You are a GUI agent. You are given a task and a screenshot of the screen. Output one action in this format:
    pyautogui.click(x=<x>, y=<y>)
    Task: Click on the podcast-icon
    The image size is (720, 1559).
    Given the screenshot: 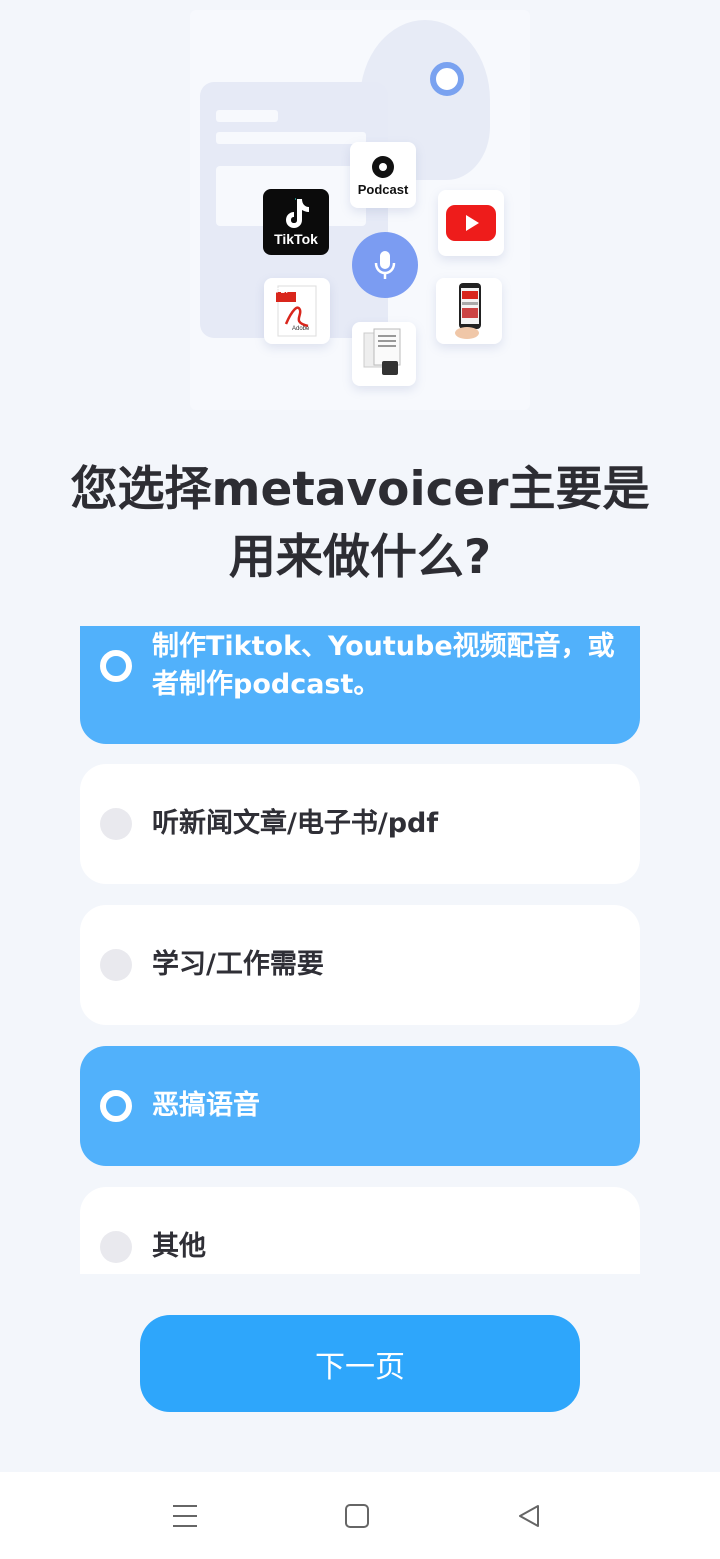 What is the action you would take?
    pyautogui.click(x=383, y=166)
    